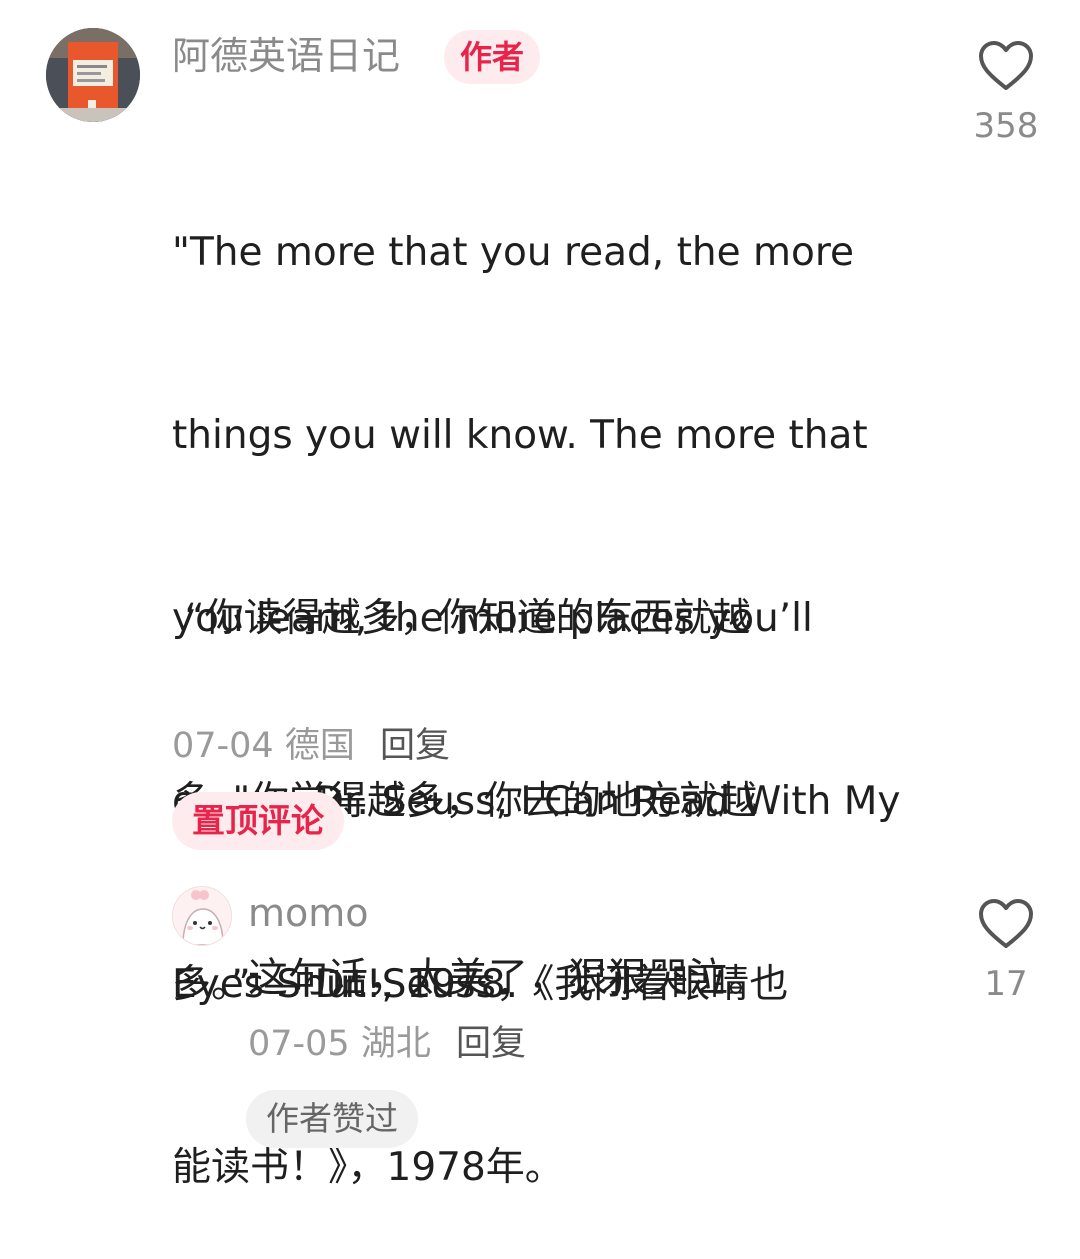 This screenshot has height=1259, width=1080. I want to click on reply-username: momo, so click(308, 913).